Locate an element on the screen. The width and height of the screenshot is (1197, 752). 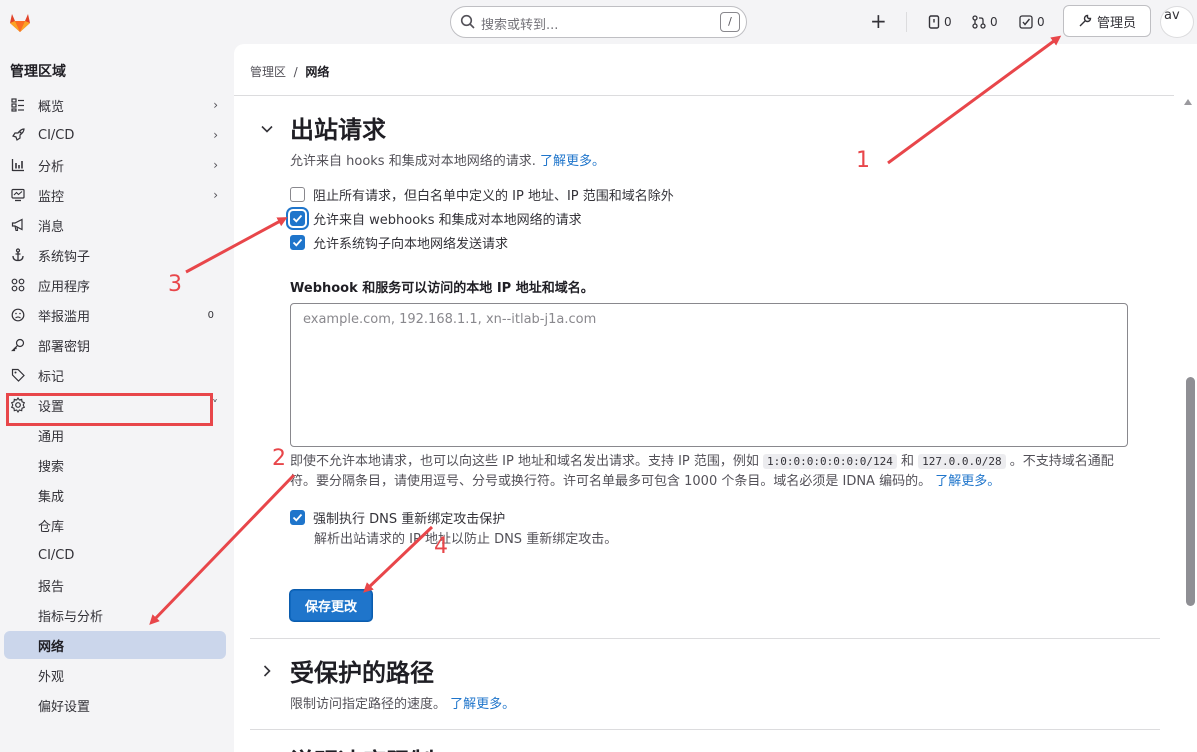
ip-range-example-2: 127.0.0.0/28 is located at coordinates (962, 461).